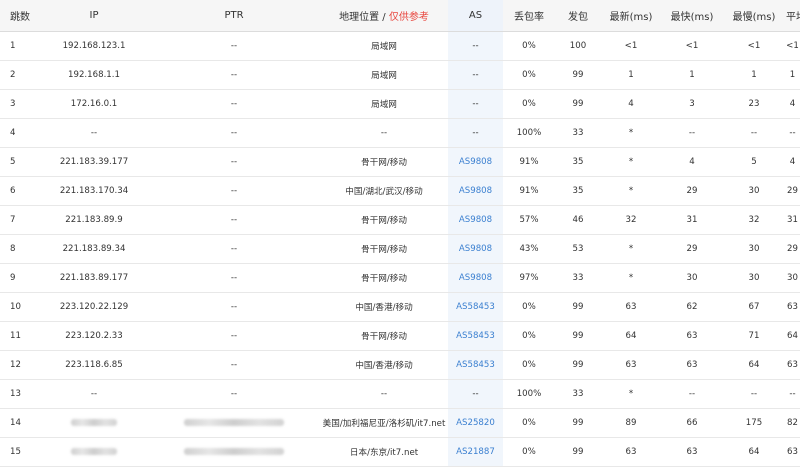 The image size is (800, 467). Describe the element at coordinates (754, 16) in the screenshot. I see `header-worst: 最慢(ms)` at that location.